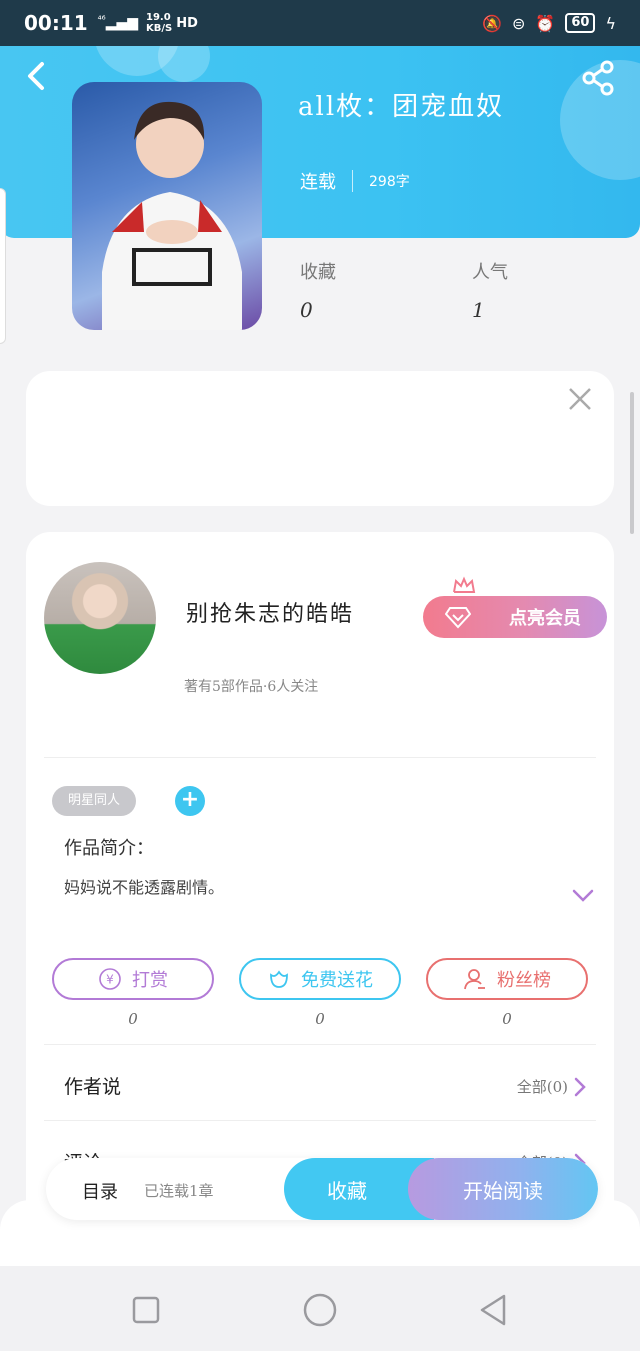  I want to click on mute-bell-icon: 🔕, so click(492, 23).